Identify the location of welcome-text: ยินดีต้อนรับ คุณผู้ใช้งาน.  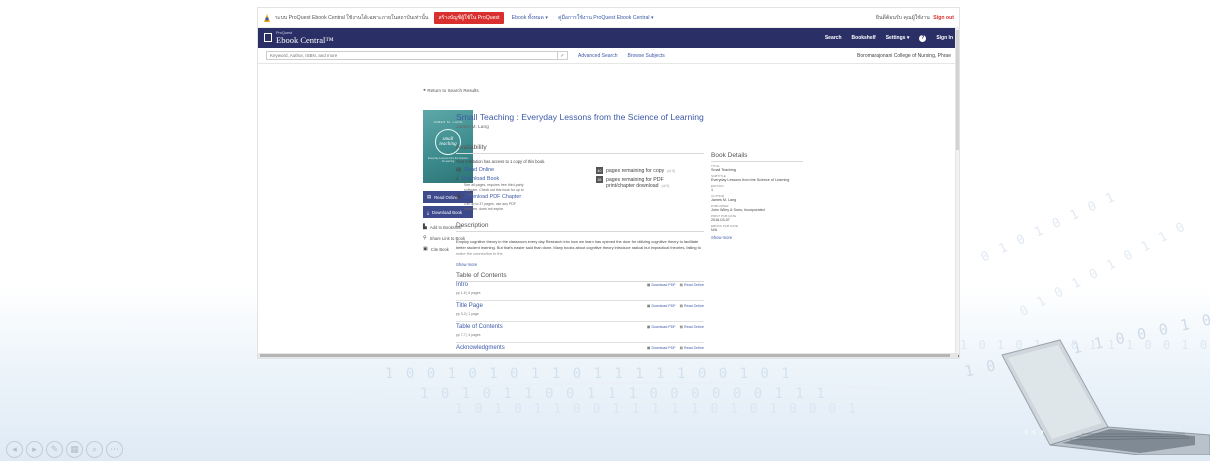
(902, 17).